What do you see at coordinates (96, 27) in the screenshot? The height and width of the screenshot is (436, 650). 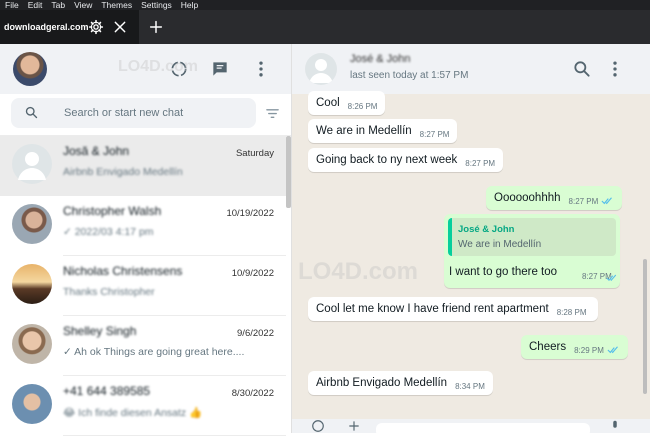 I see `gear-icon` at bounding box center [96, 27].